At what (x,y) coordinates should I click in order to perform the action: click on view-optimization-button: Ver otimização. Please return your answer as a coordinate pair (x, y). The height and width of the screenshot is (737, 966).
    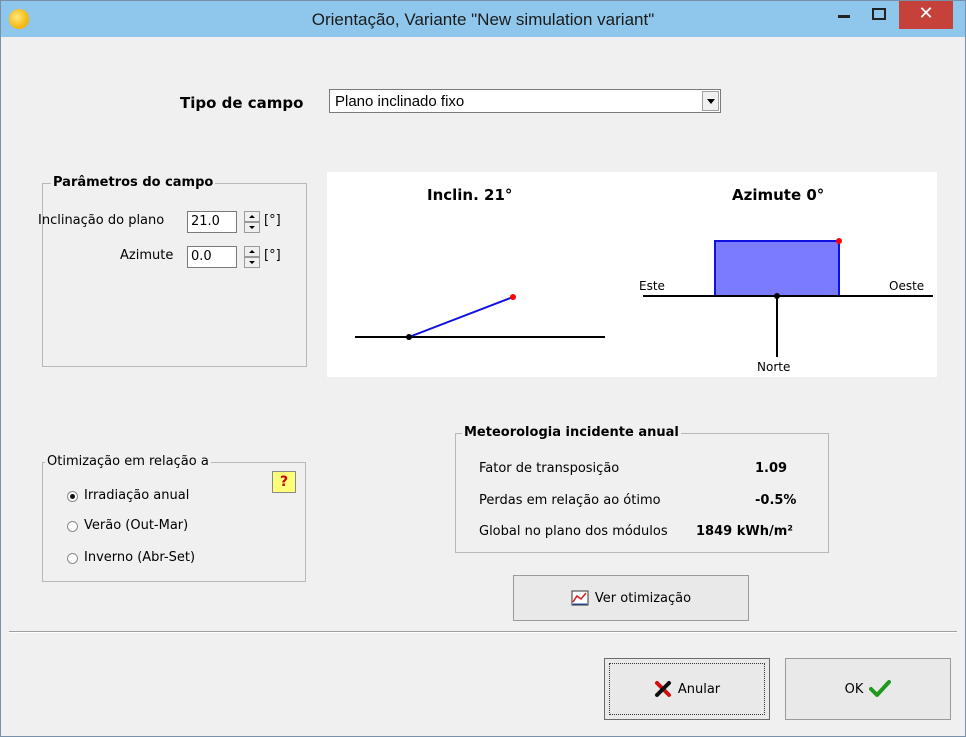
    Looking at the image, I should click on (631, 598).